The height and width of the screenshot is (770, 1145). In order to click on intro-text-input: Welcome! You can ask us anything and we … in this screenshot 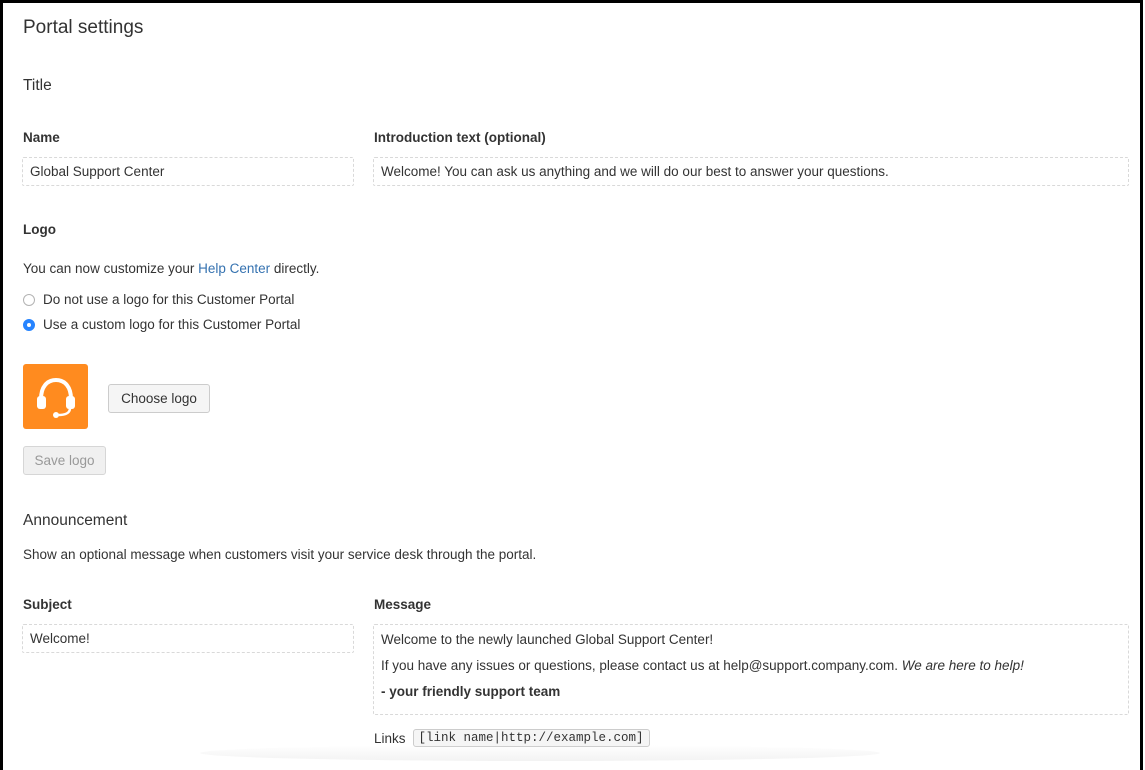, I will do `click(751, 171)`.